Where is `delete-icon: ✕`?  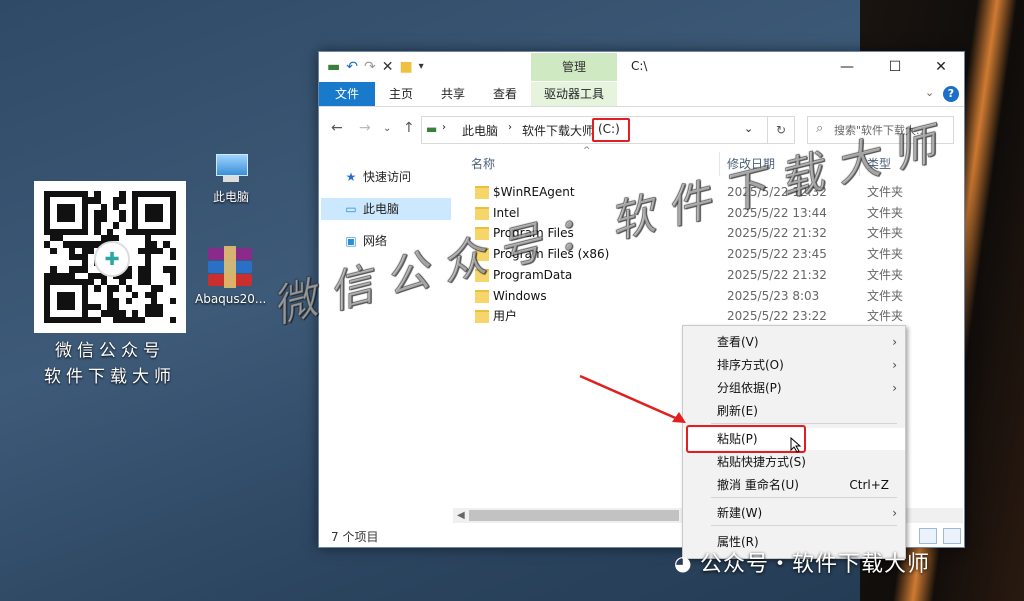 delete-icon: ✕ is located at coordinates (388, 67).